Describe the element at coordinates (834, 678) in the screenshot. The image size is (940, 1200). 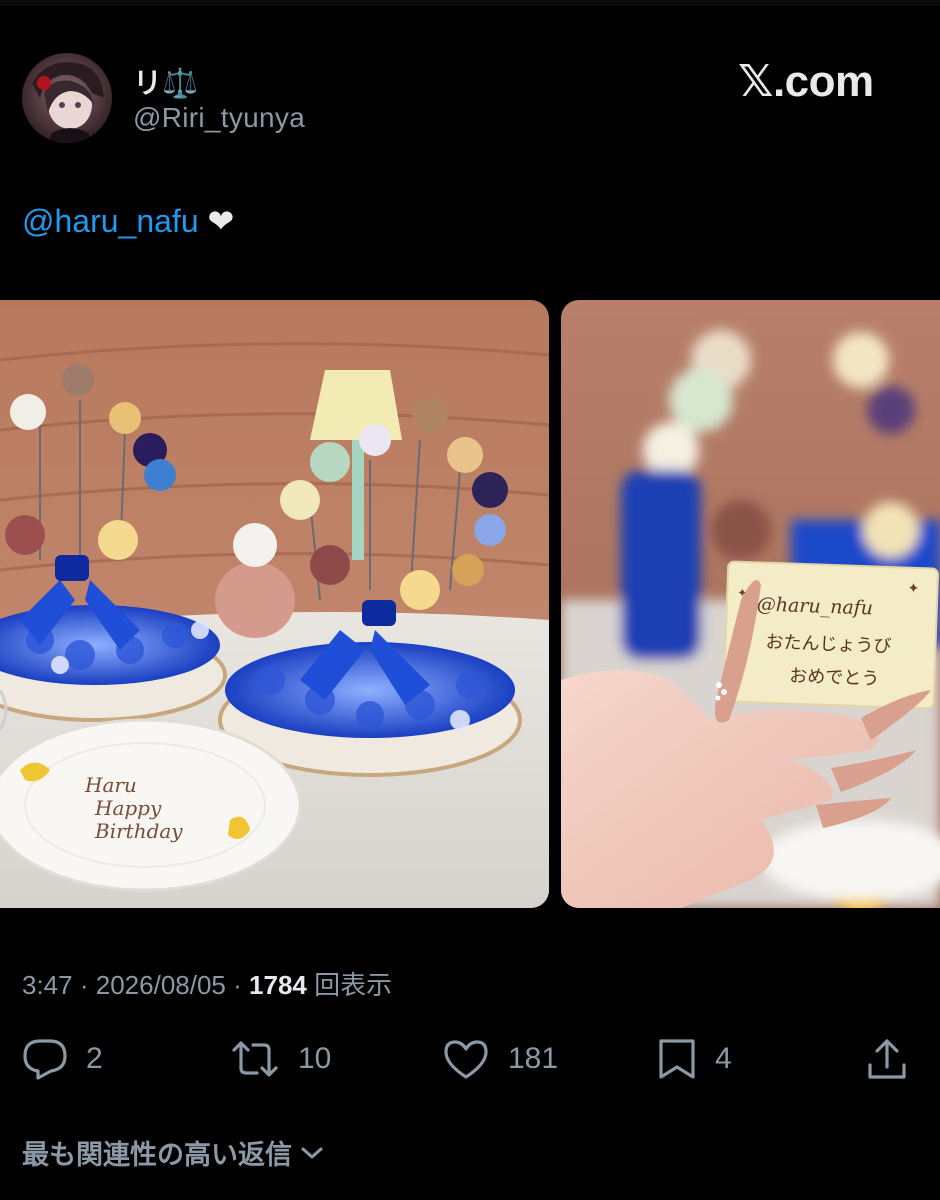
I see `card-writing-line3: おめでとう` at that location.